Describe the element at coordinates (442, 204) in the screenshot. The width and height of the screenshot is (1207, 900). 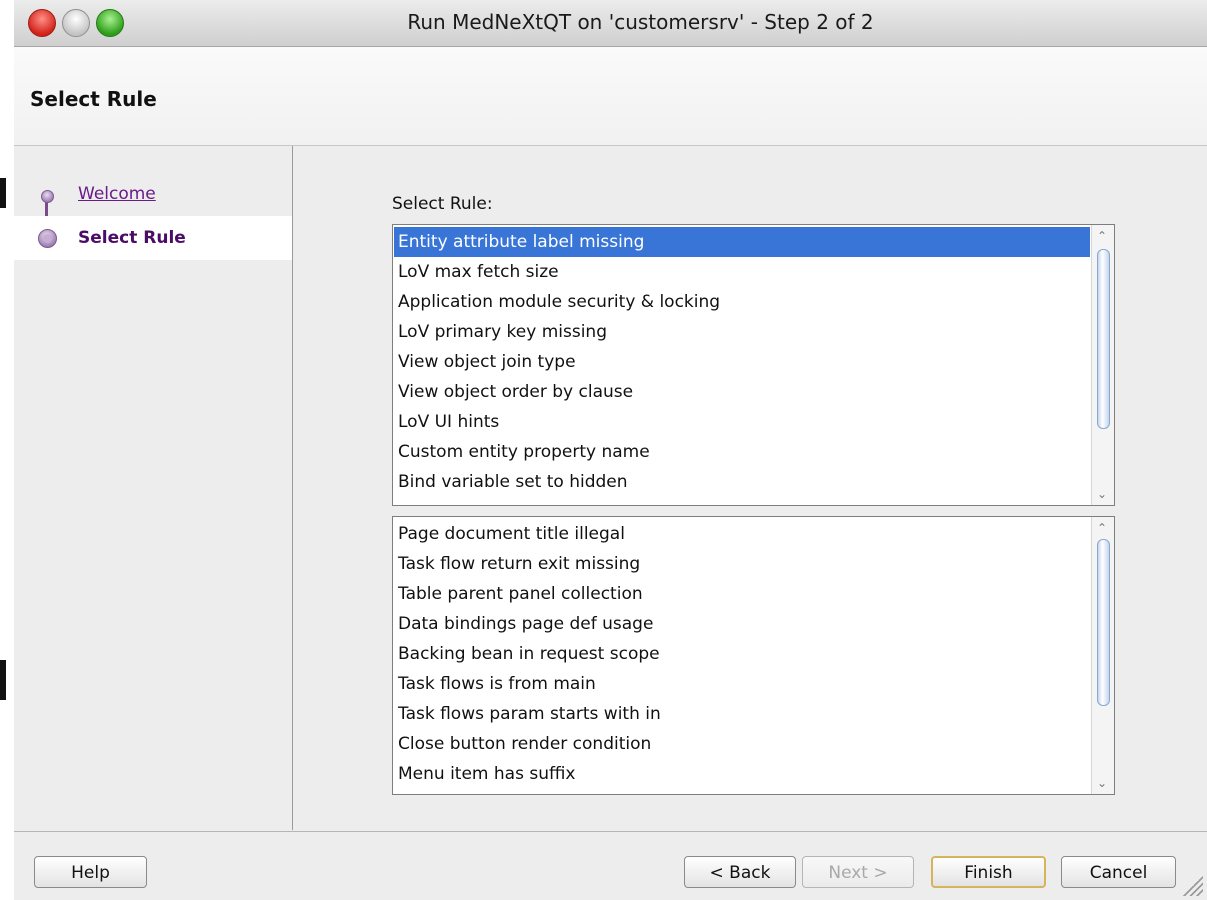
I see `select-rule-label: Select Rule:` at that location.